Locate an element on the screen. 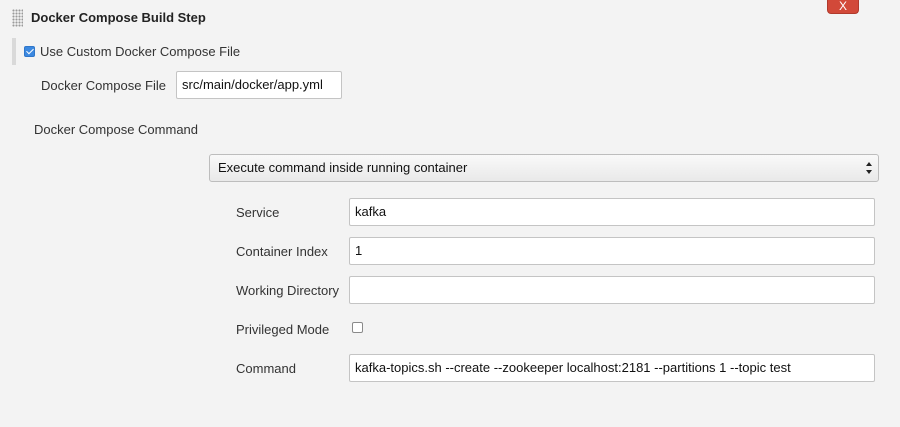 This screenshot has height=427, width=900. command-label: Command is located at coordinates (266, 368).